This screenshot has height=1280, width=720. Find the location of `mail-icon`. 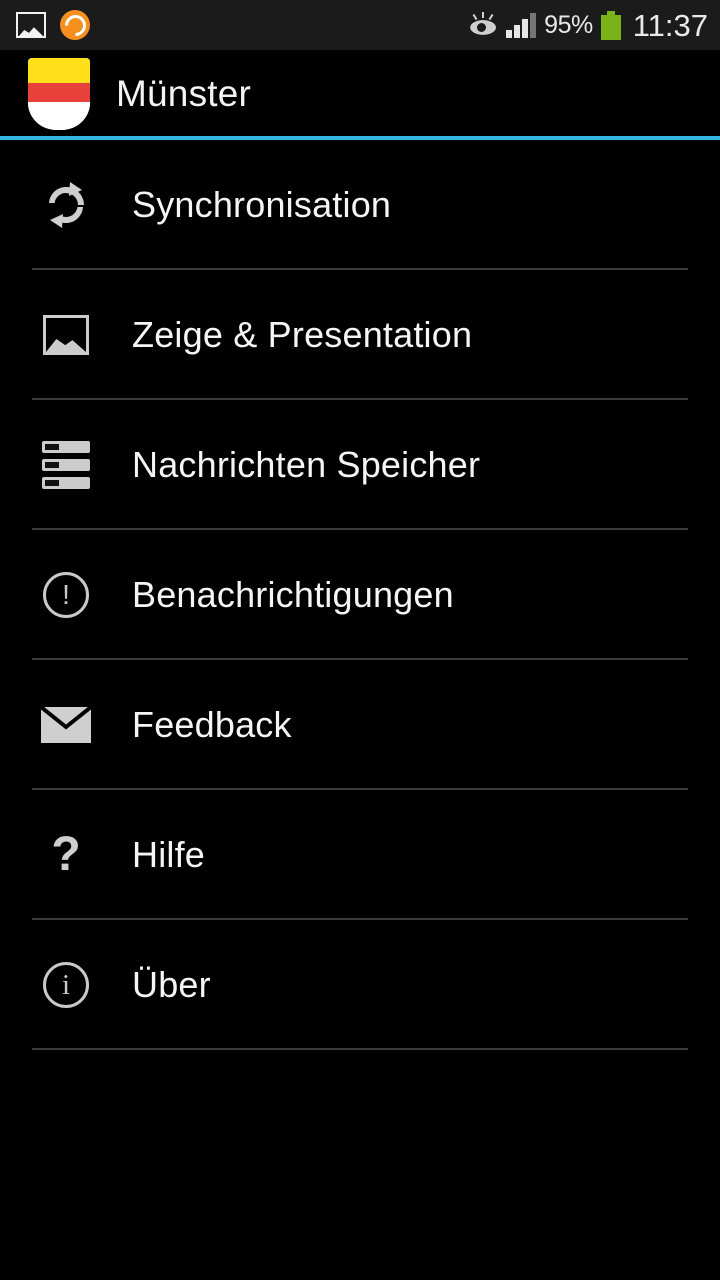

mail-icon is located at coordinates (66, 725).